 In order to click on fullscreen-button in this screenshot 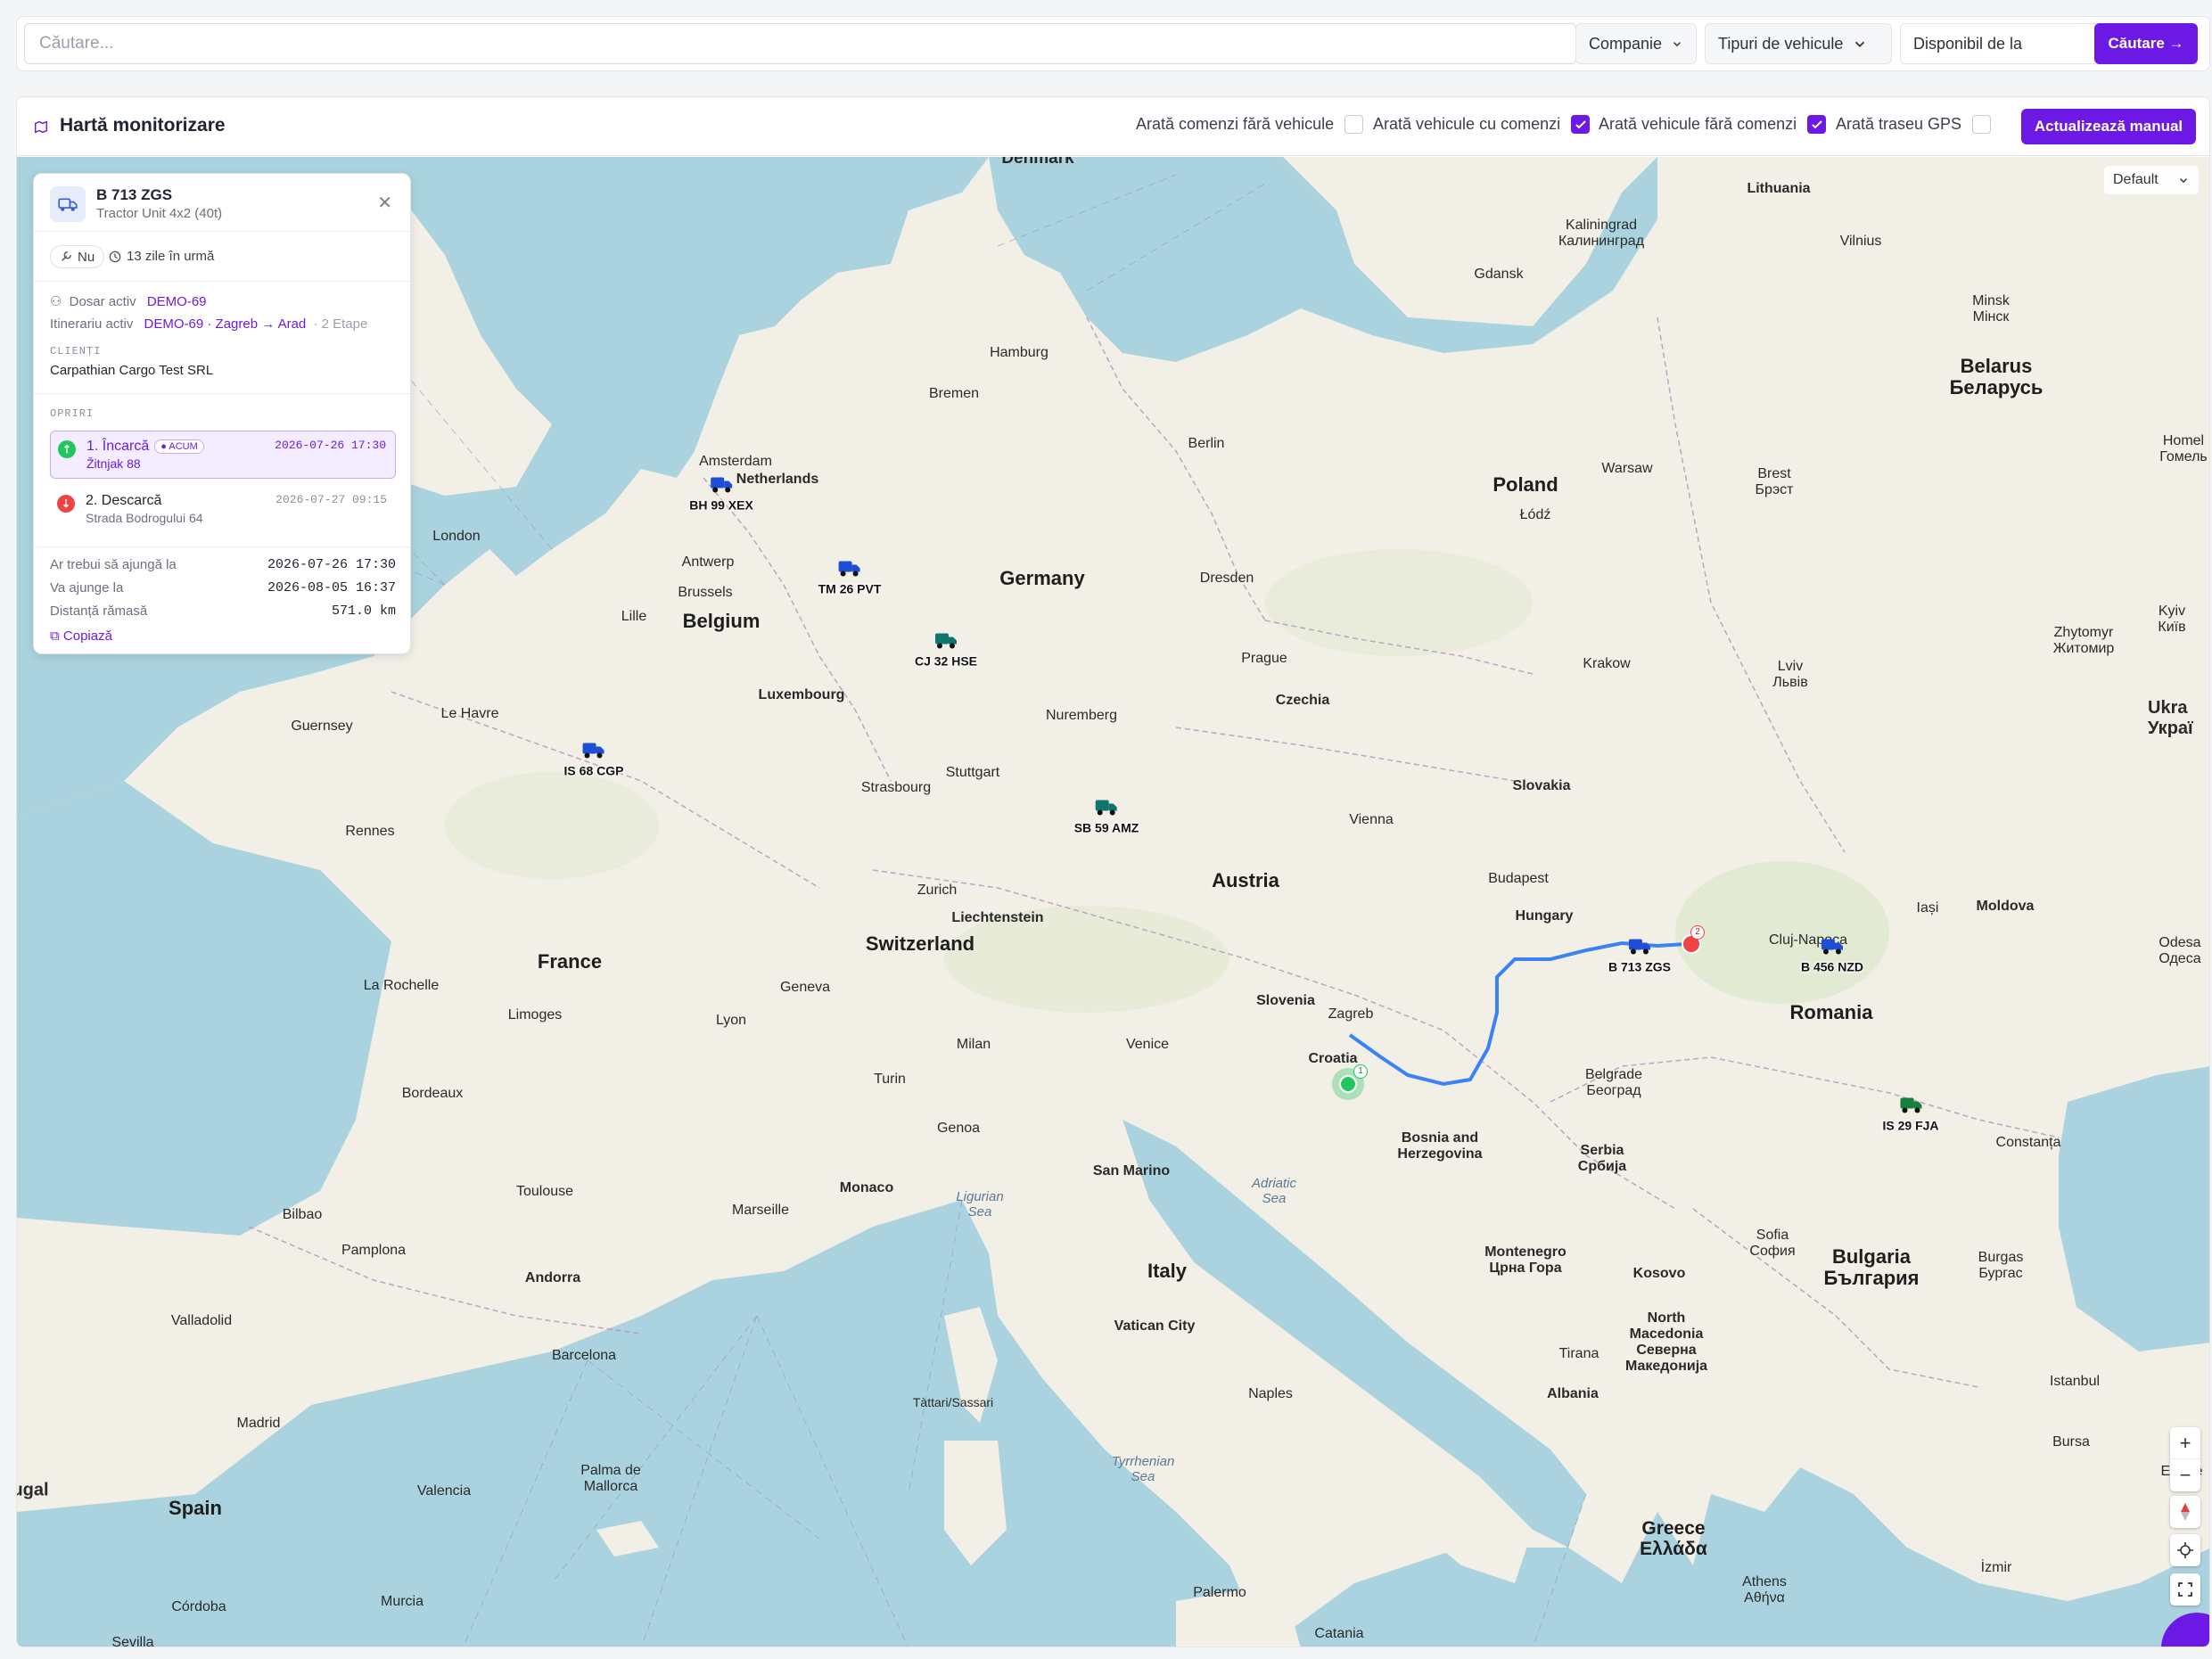, I will do `click(2185, 1589)`.